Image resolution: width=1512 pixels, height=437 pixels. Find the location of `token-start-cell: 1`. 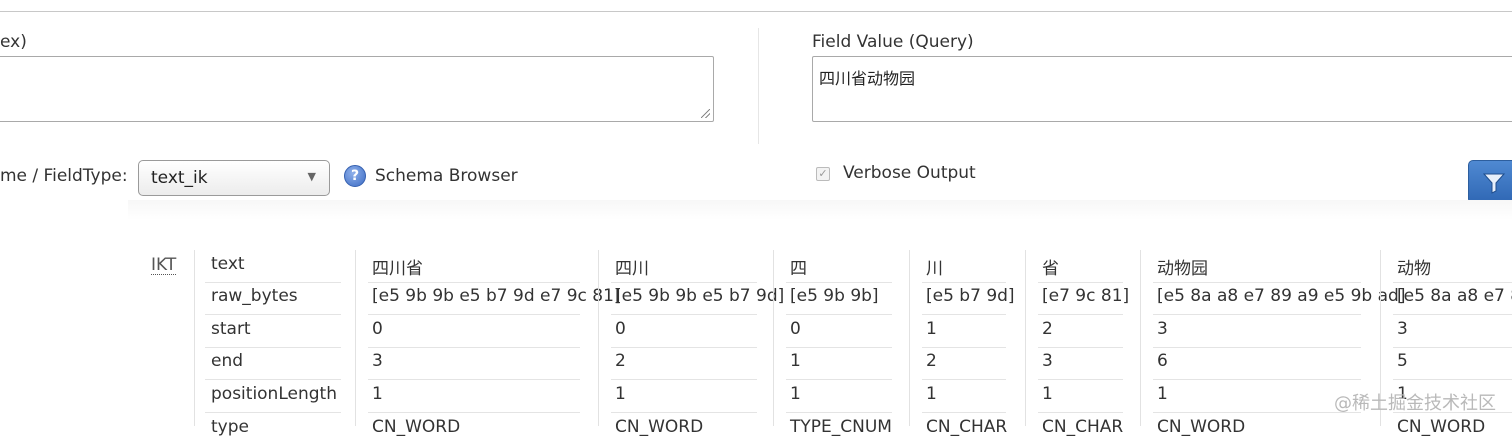

token-start-cell: 1 is located at coordinates (931, 329).